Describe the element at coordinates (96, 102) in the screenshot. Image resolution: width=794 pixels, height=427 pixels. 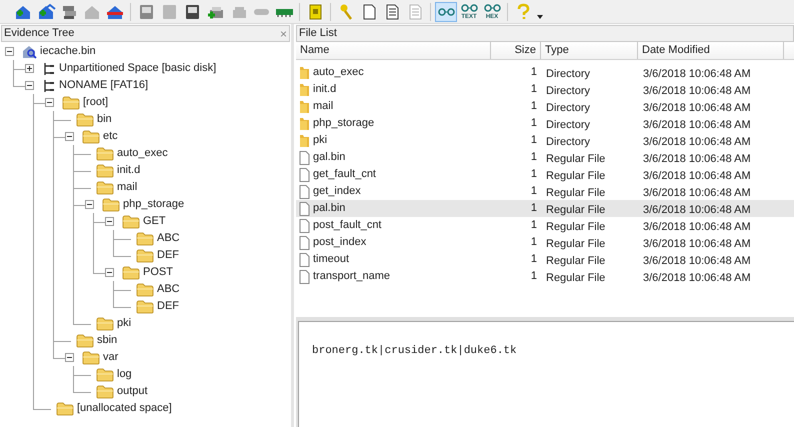
I see `tree-item: [root]` at that location.